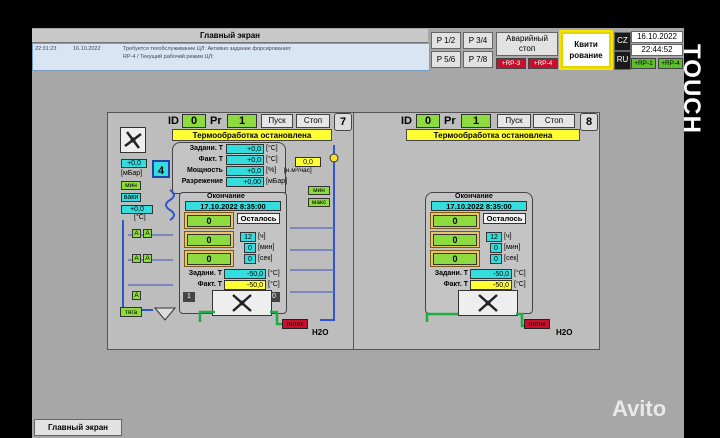 The image size is (720, 438). Describe the element at coordinates (78, 427) in the screenshot. I see `main-screen-tab: Главный экран` at that location.